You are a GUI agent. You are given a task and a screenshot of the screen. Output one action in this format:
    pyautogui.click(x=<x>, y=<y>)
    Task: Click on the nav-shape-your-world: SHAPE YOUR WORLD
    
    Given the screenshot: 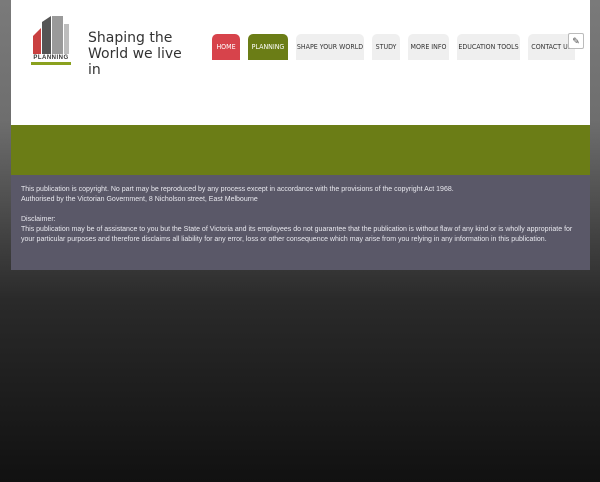 What is the action you would take?
    pyautogui.click(x=330, y=47)
    